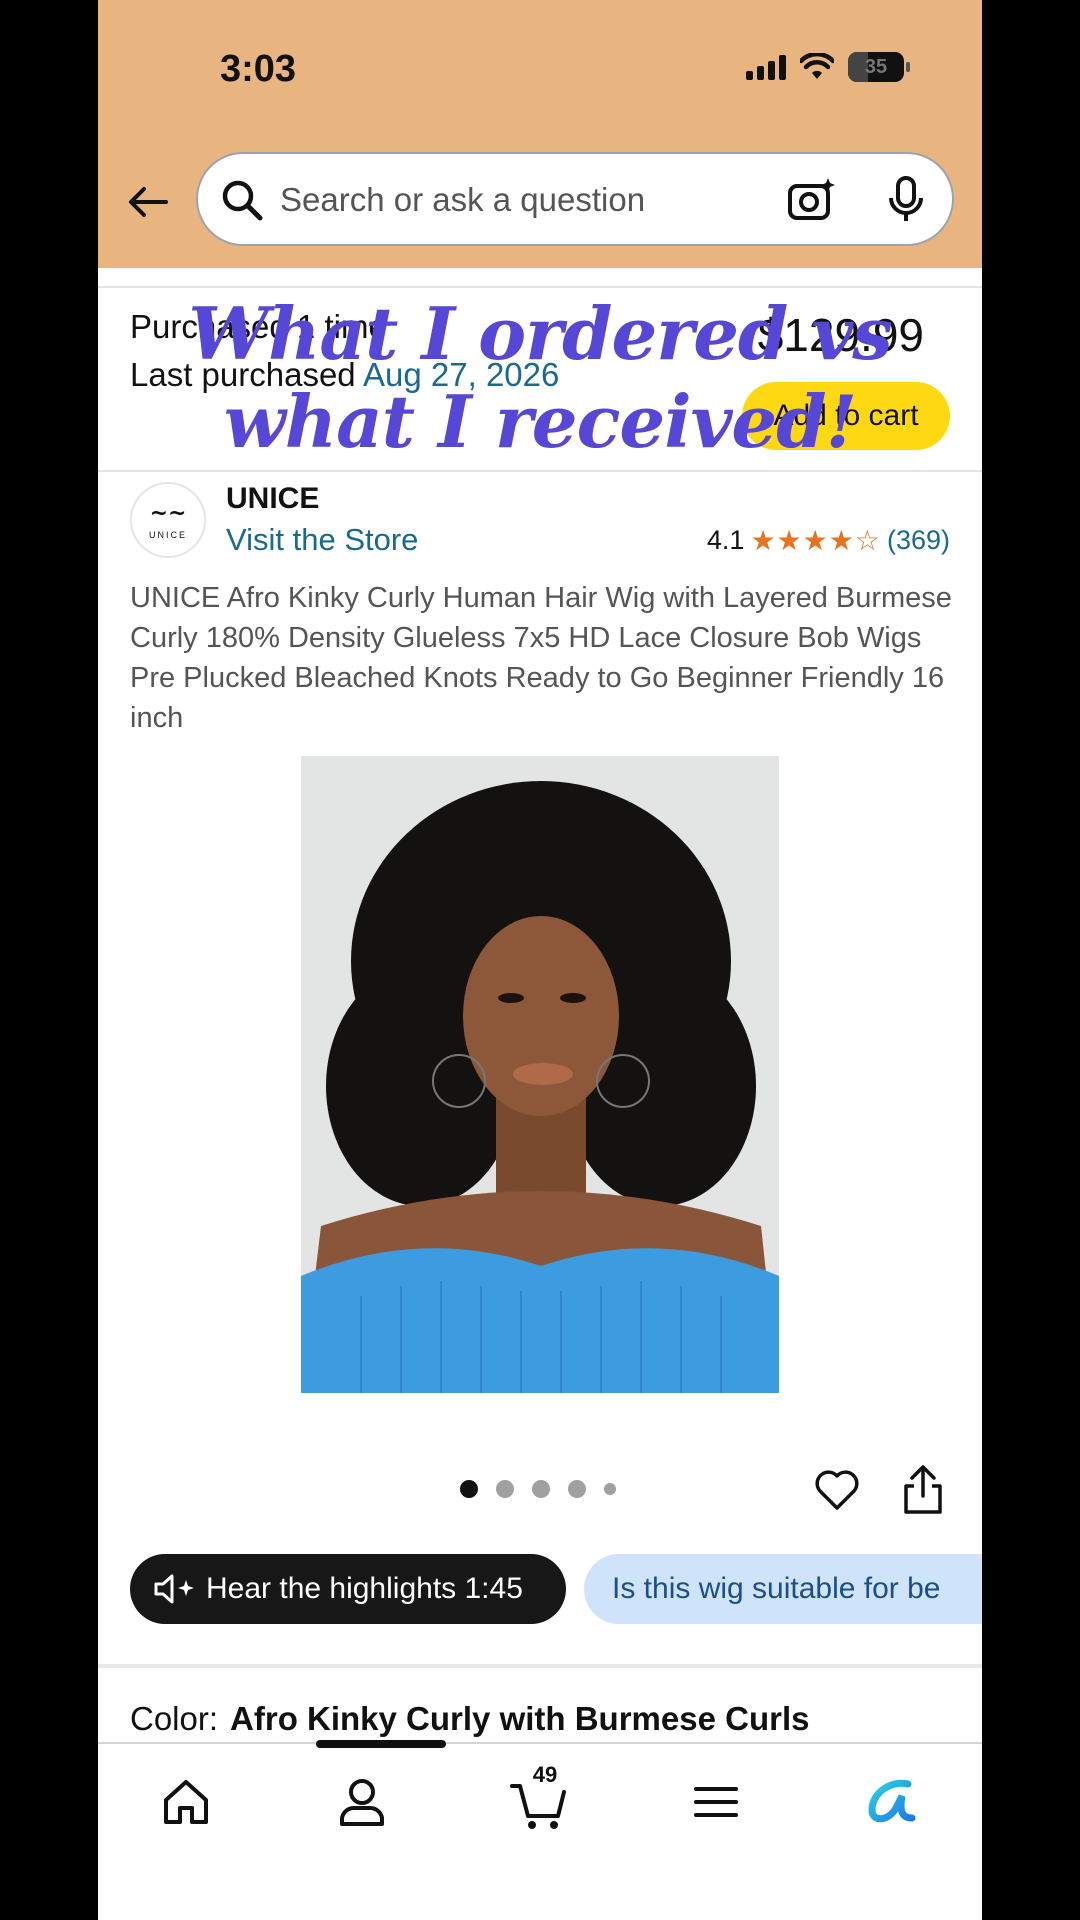  What do you see at coordinates (725, 540) in the screenshot?
I see `rating-value: 4.1` at bounding box center [725, 540].